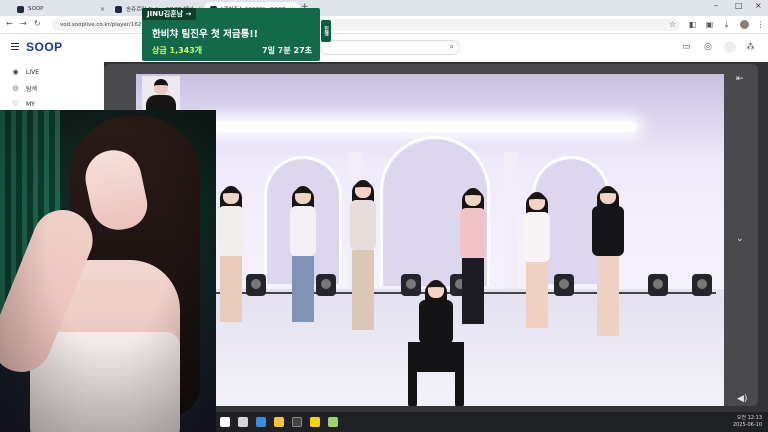 The height and width of the screenshot is (432, 768). What do you see at coordinates (726, 24) in the screenshot?
I see `download-icon: ⤓` at bounding box center [726, 24].